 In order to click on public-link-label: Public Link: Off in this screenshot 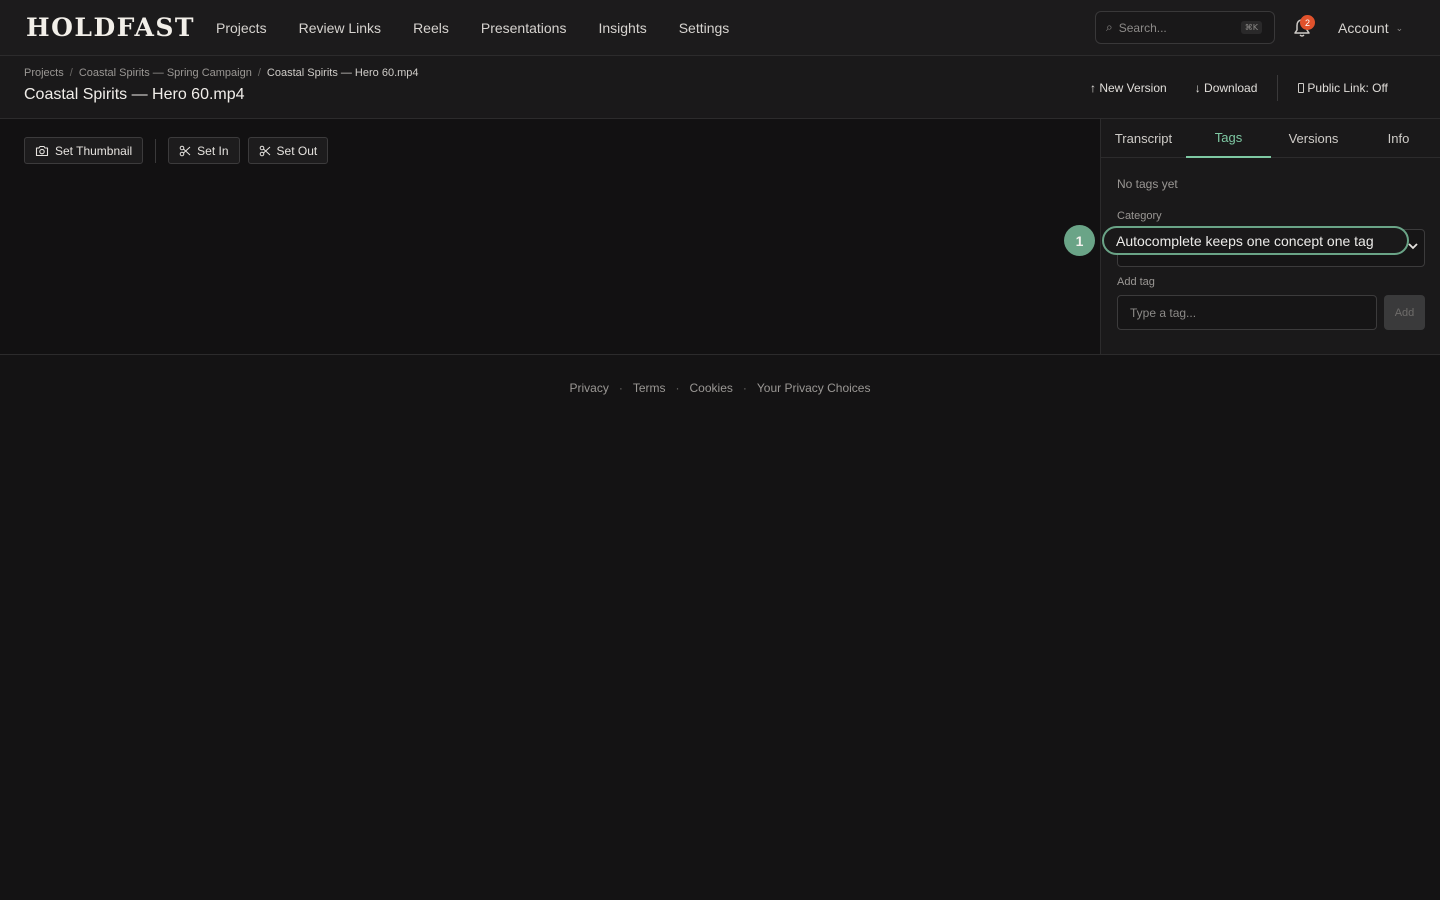, I will do `click(1347, 88)`.